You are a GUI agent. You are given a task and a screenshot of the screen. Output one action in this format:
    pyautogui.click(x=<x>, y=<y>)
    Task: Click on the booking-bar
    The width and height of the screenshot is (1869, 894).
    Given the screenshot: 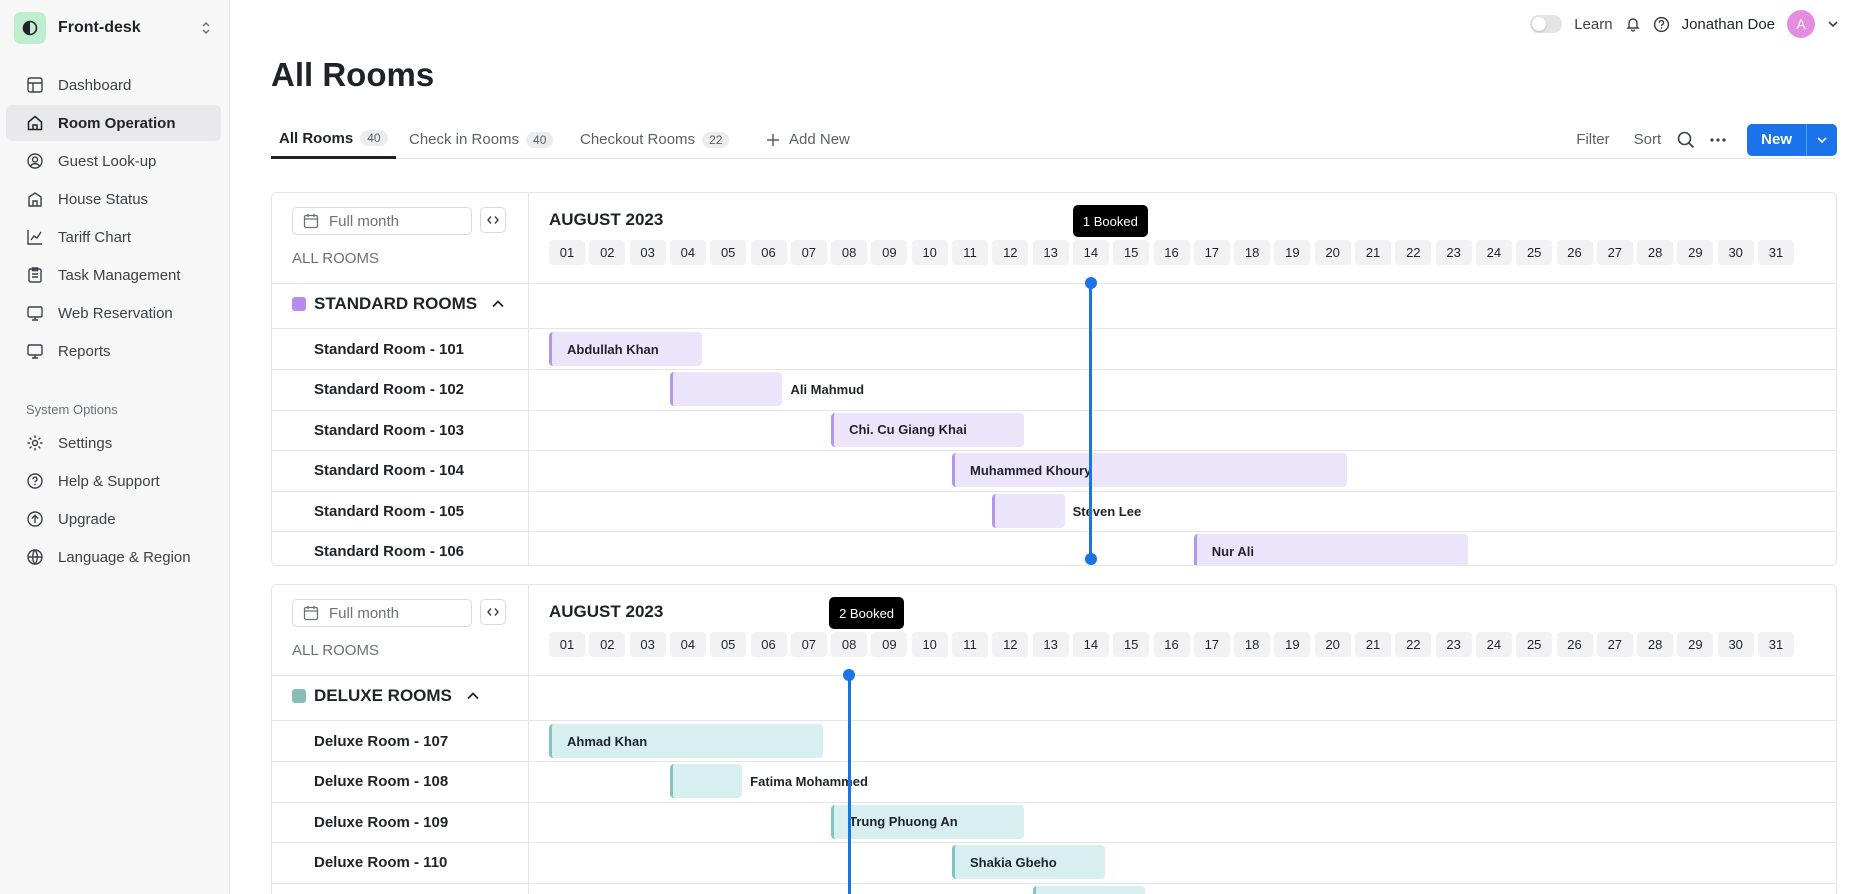 What is the action you would take?
    pyautogui.click(x=1089, y=889)
    